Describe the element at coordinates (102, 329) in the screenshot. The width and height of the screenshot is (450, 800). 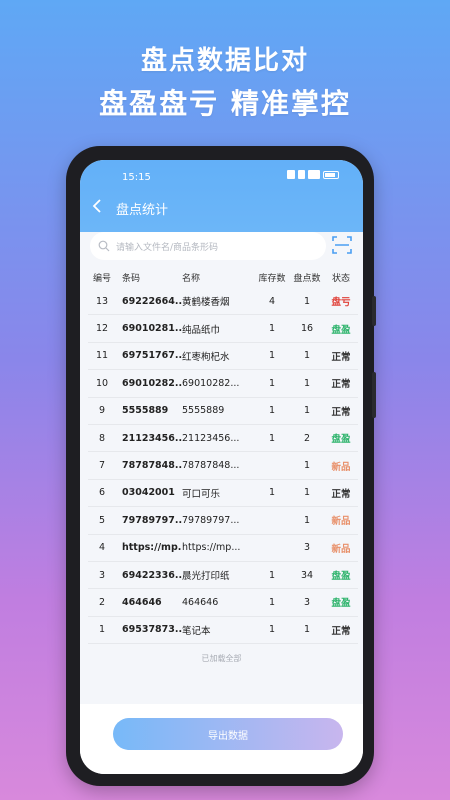
I see `cell-no: 12` at that location.